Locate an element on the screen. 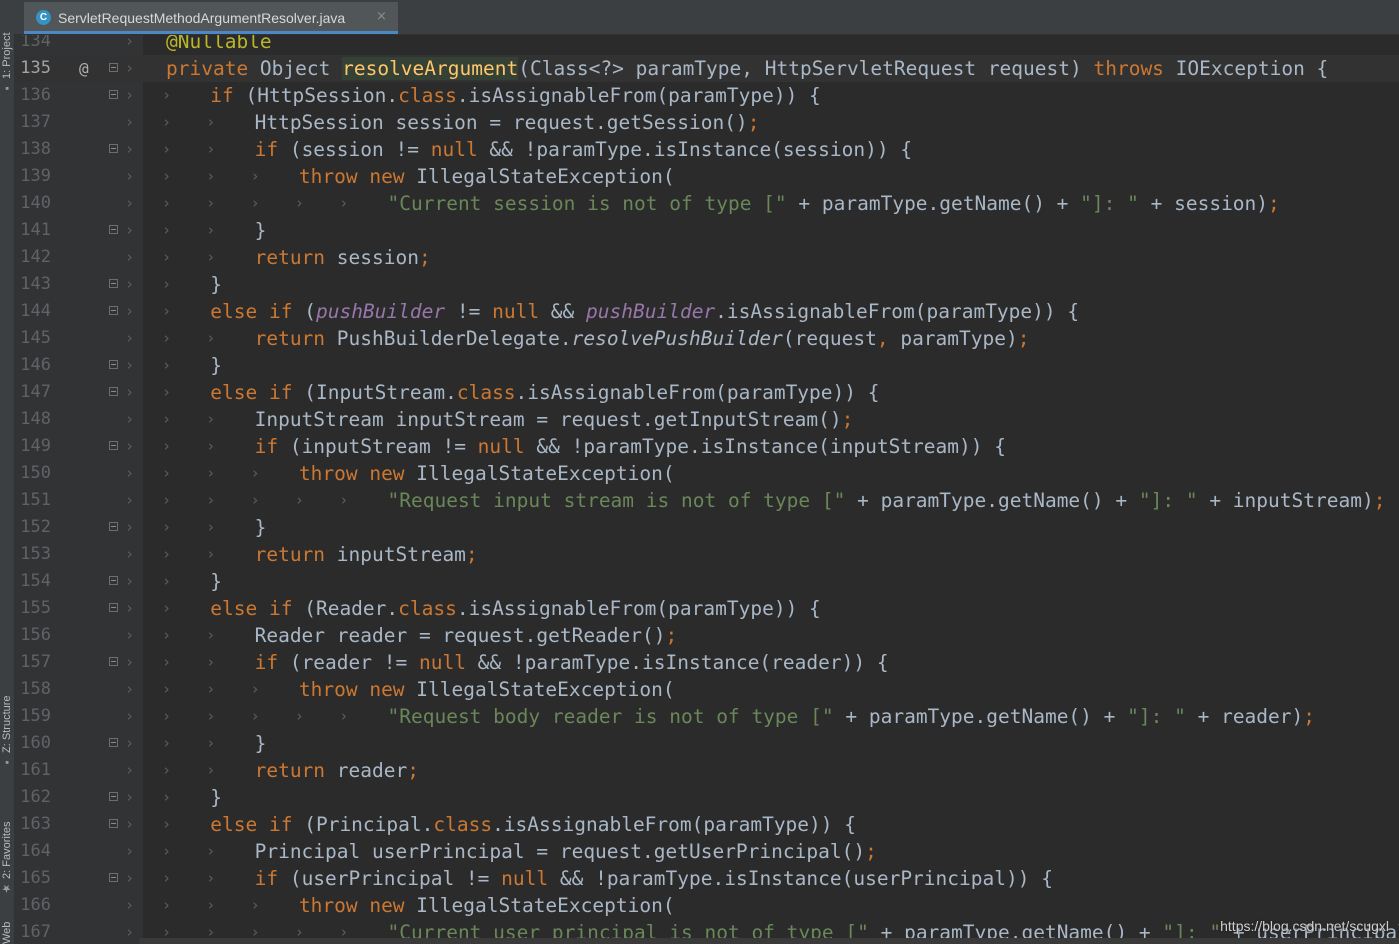 This screenshot has width=1399, height=944. line-number: 143 is located at coordinates (35, 284).